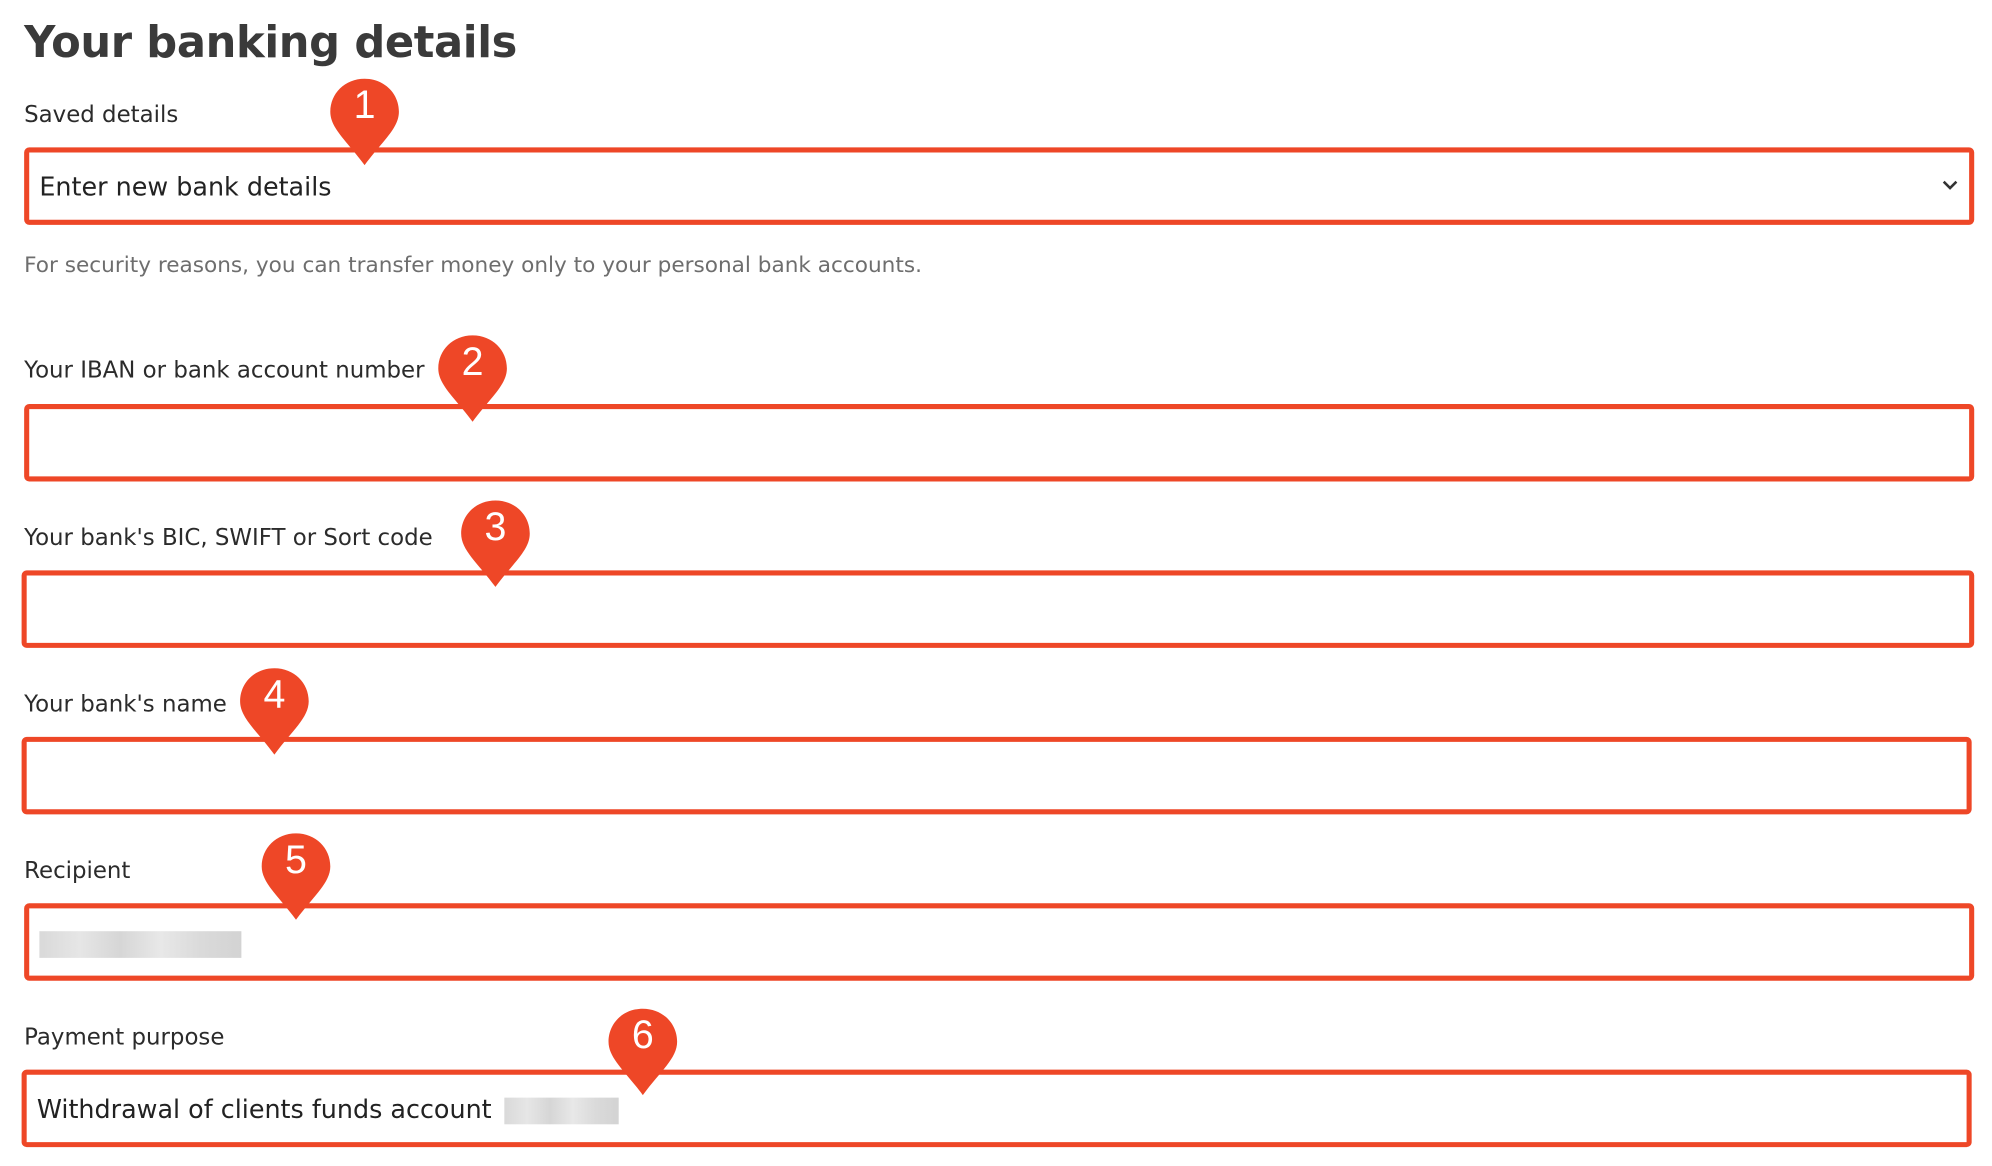 The image size is (1992, 1166). Describe the element at coordinates (364, 121) in the screenshot. I see `annotation-marker-1: 1` at that location.